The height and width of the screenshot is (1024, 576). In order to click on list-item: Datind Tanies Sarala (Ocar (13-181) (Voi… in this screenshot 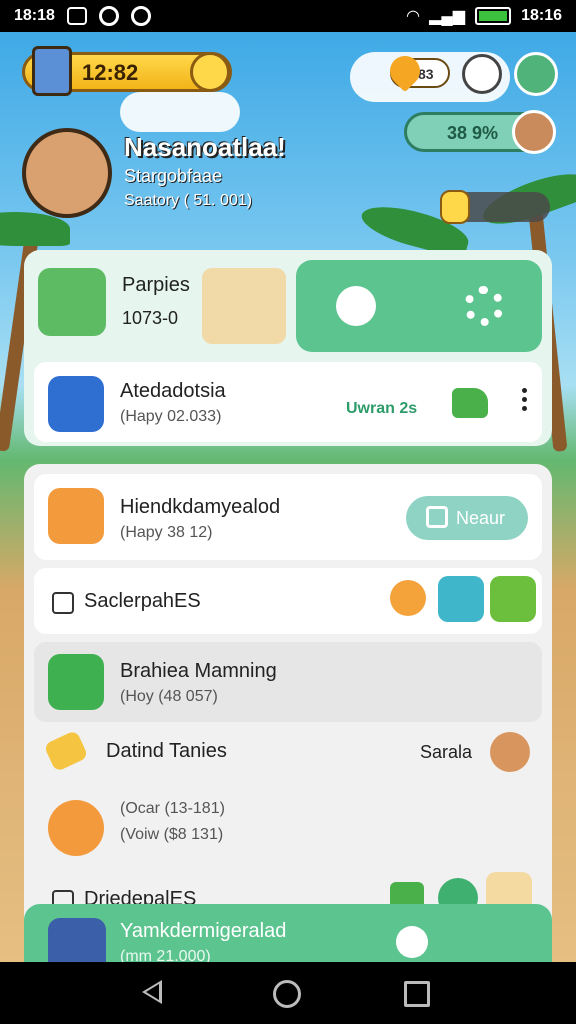, I will do `click(288, 793)`.